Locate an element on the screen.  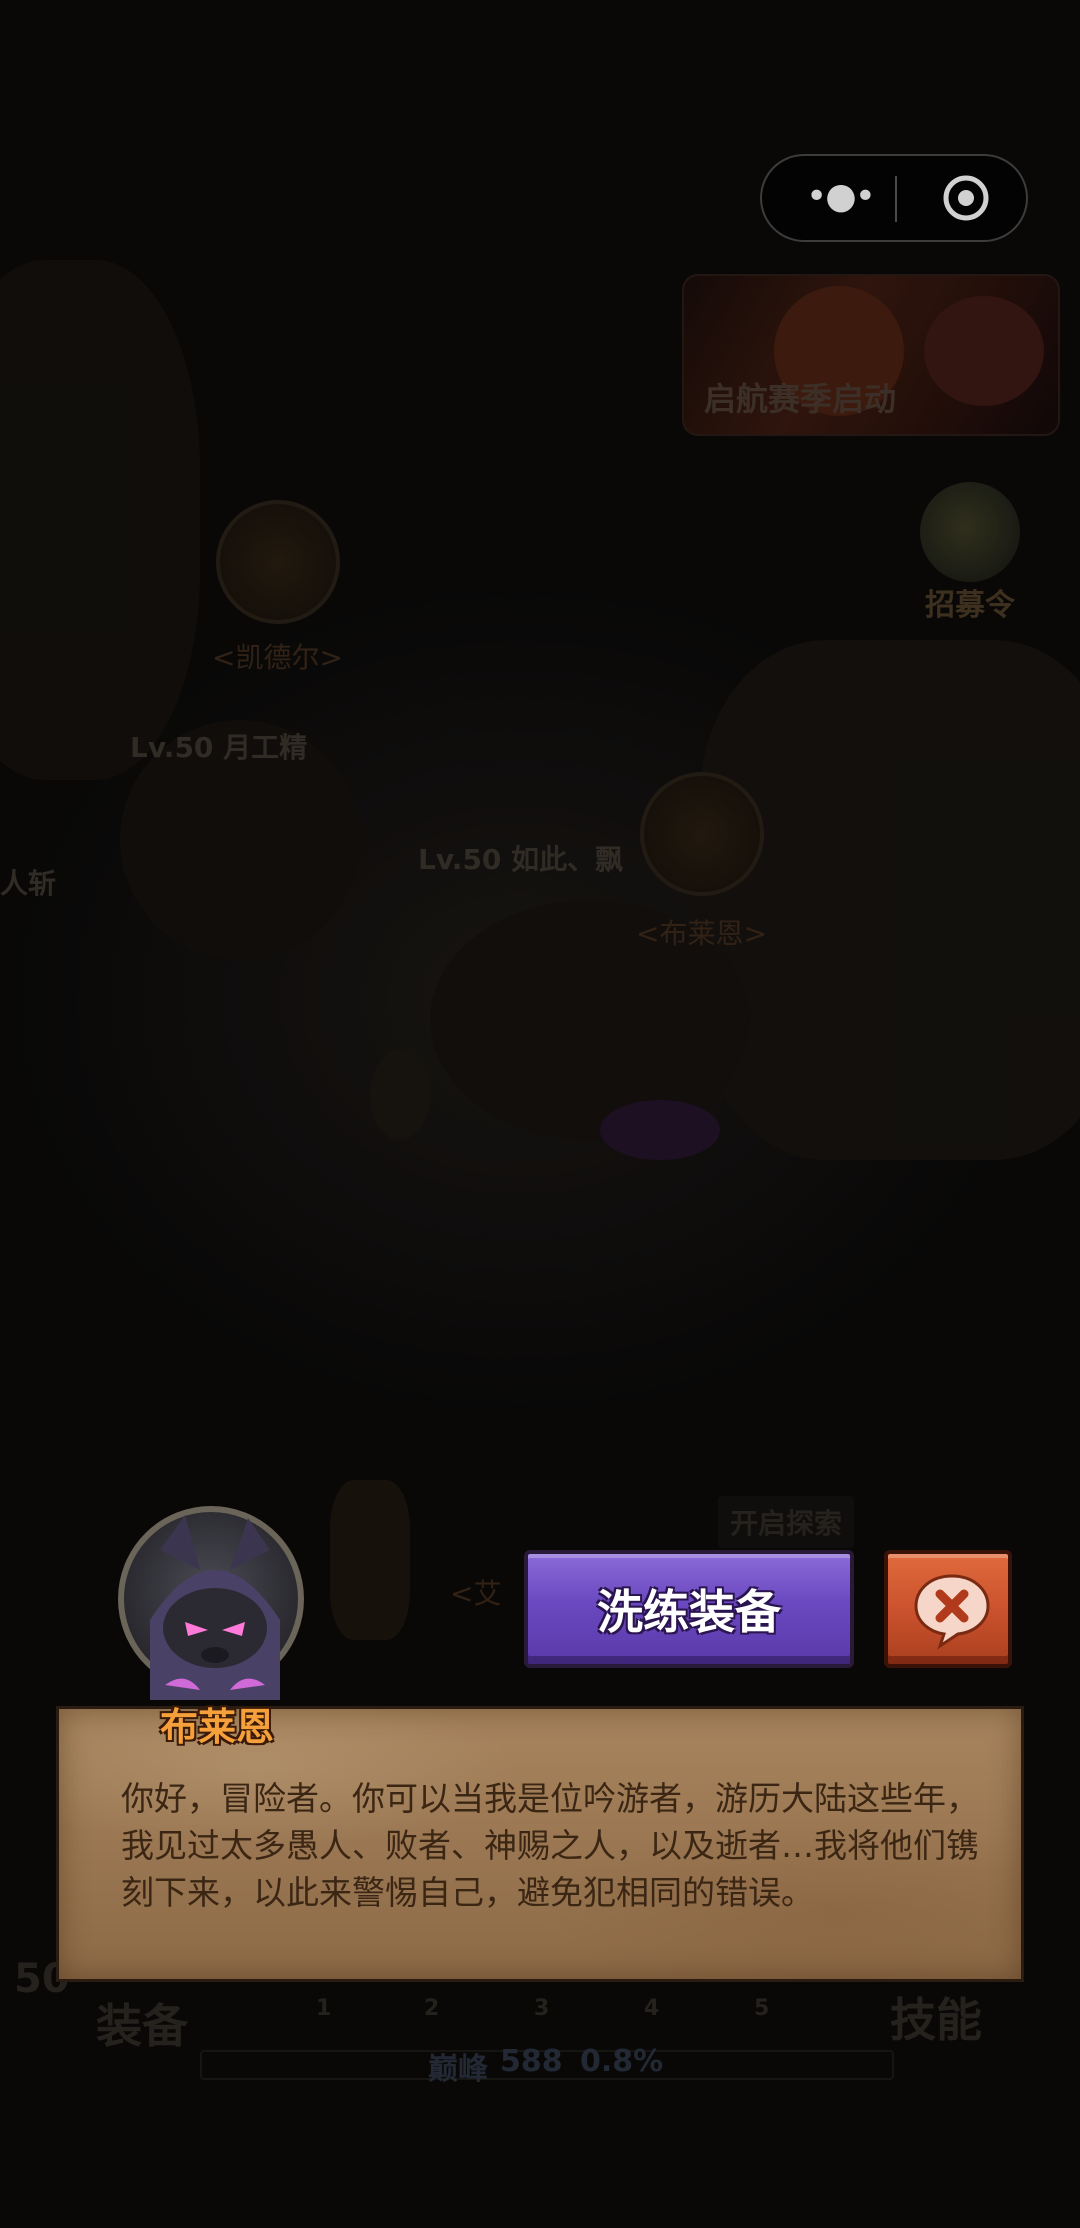
refine-equipment-button: 洗练装备 is located at coordinates (689, 1609).